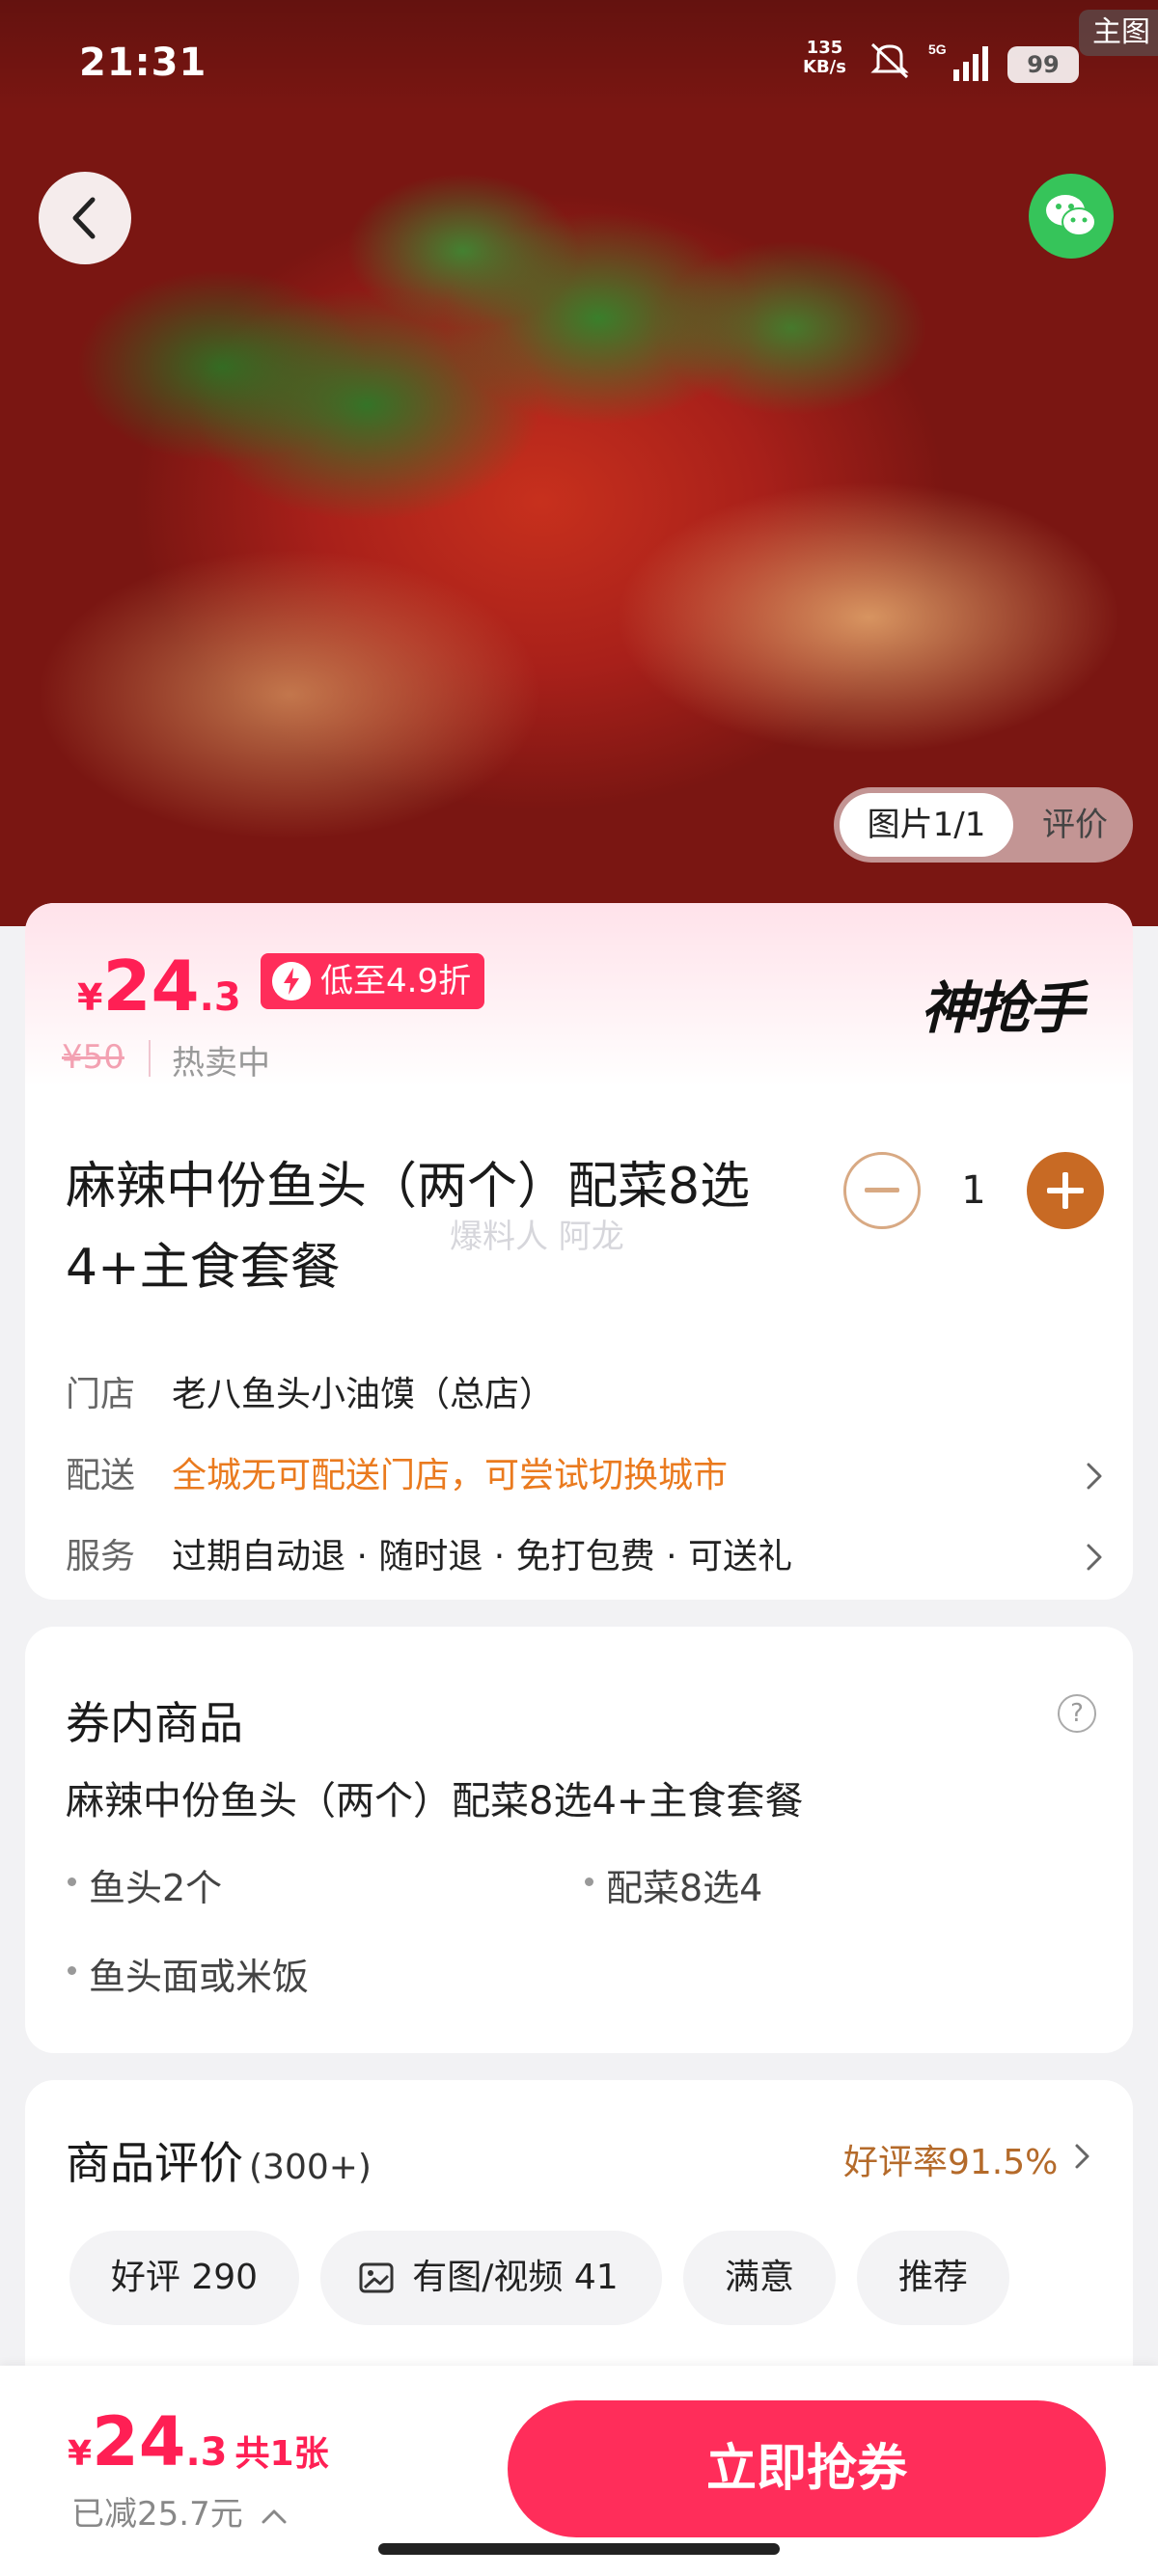  What do you see at coordinates (396, 981) in the screenshot?
I see `discount-text: 低至4.9折` at bounding box center [396, 981].